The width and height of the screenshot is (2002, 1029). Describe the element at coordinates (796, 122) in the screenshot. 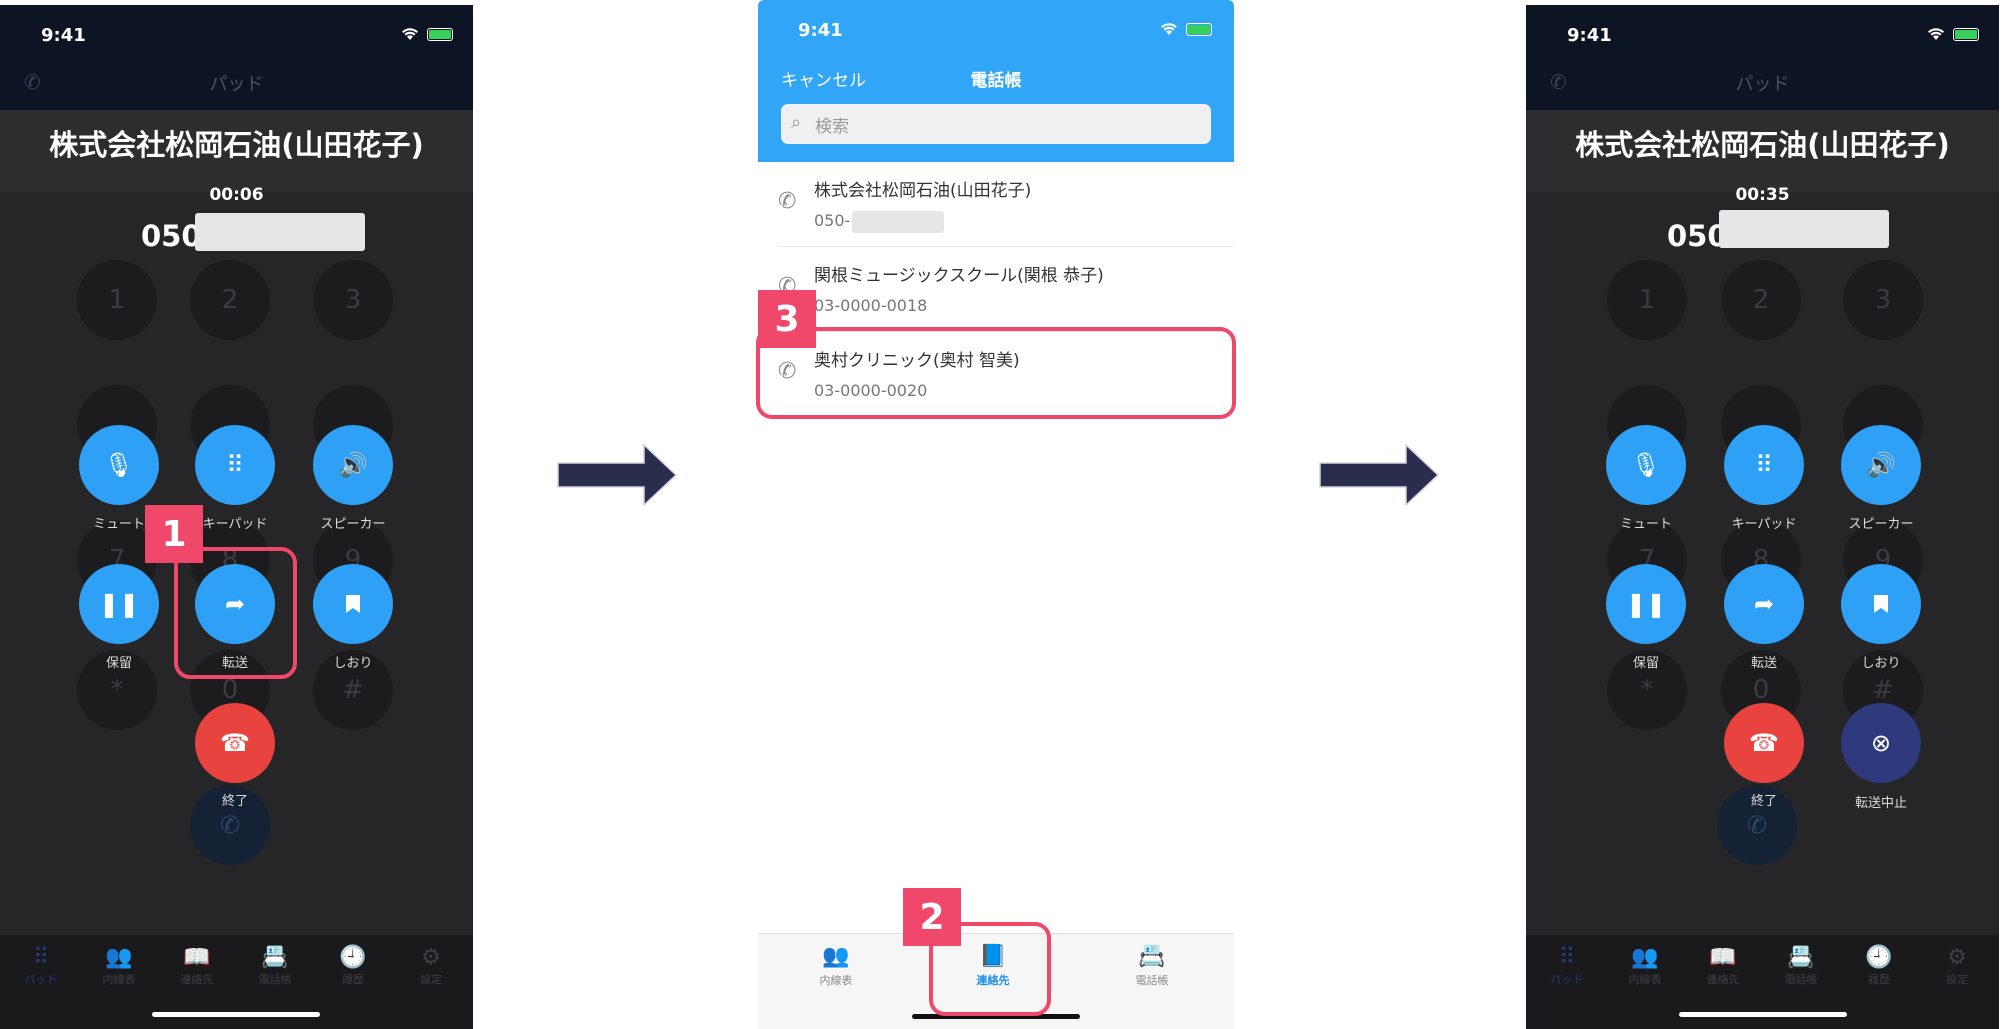

I see `search-icon: ⌕` at that location.